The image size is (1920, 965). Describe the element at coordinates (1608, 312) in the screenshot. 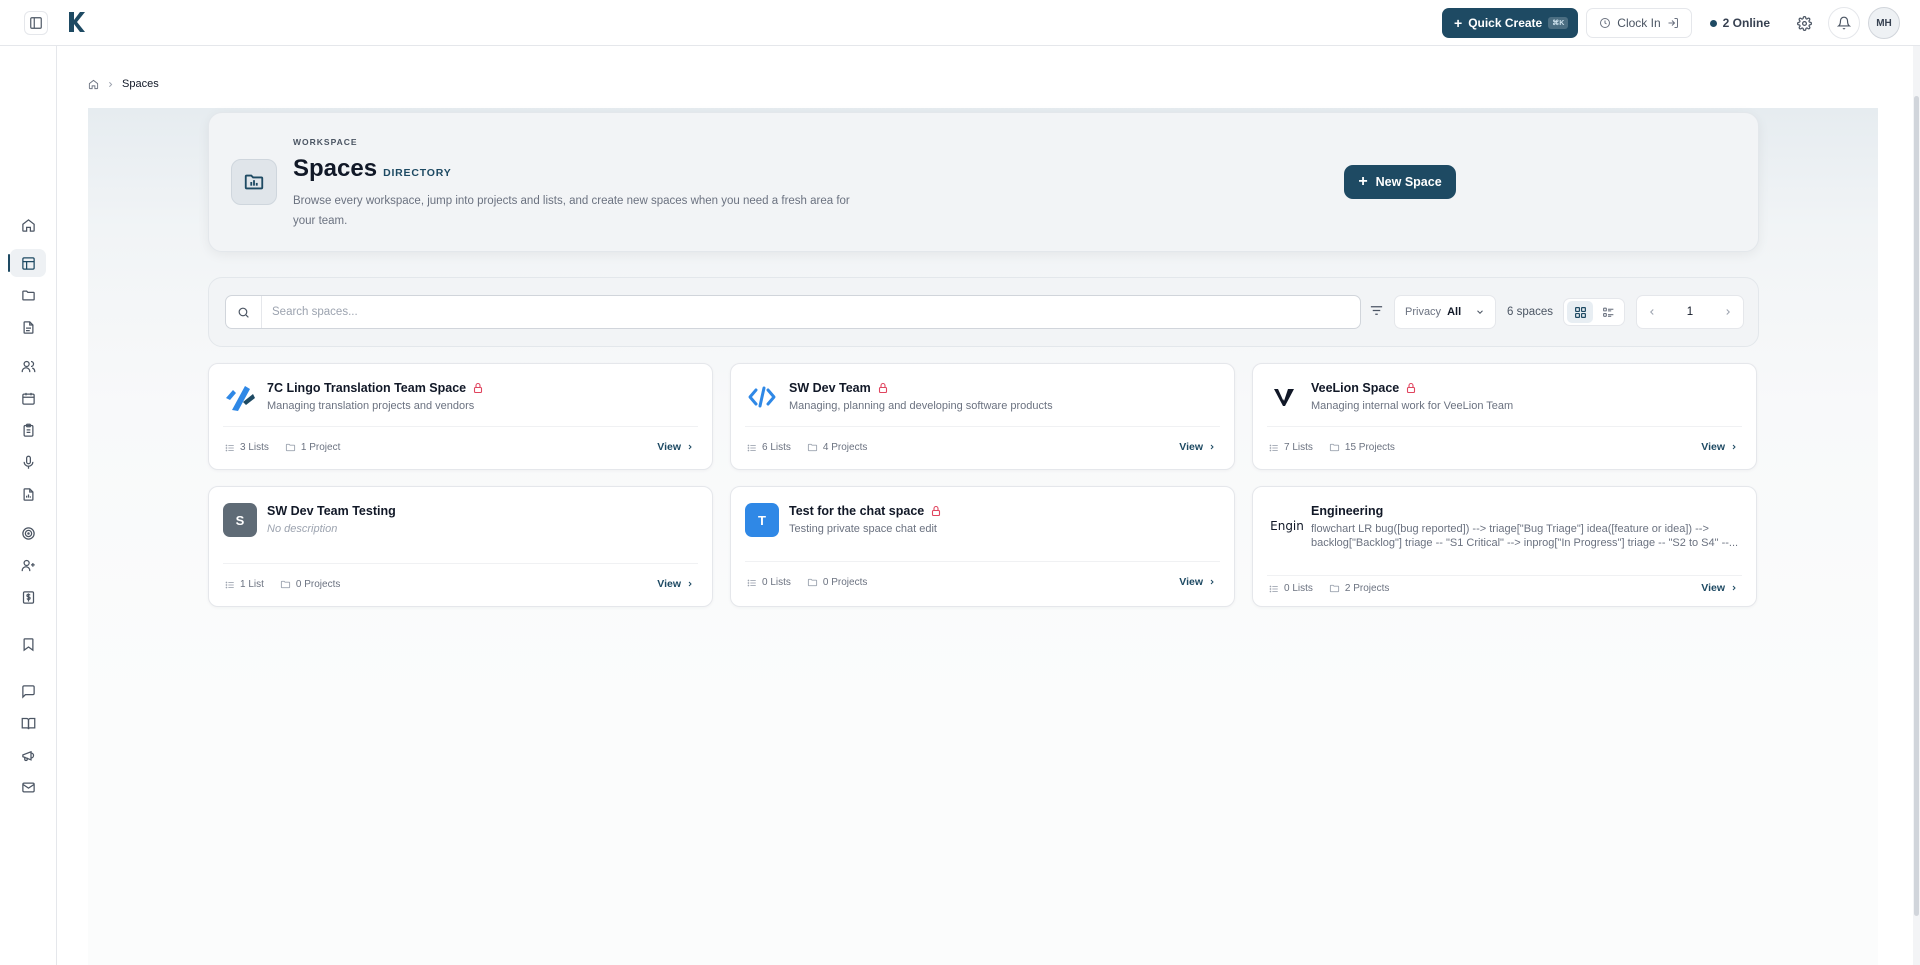

I see `list-view-button` at that location.